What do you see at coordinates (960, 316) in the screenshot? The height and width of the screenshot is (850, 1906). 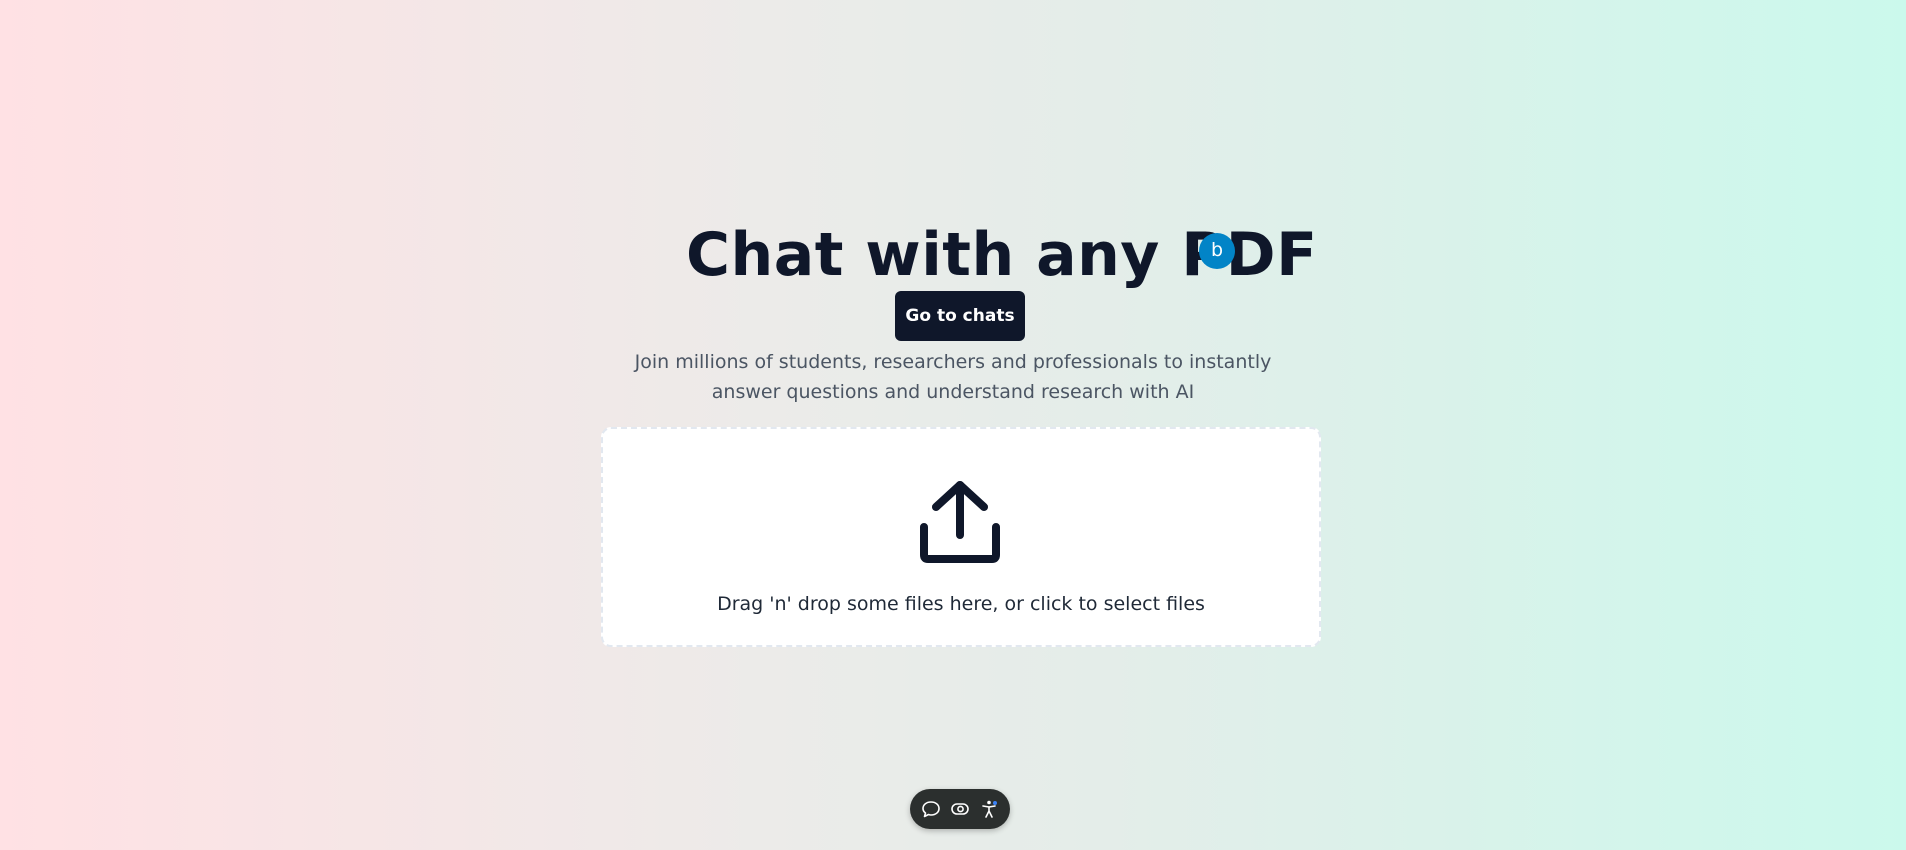 I see `go-to-chats-button: Go to chats` at bounding box center [960, 316].